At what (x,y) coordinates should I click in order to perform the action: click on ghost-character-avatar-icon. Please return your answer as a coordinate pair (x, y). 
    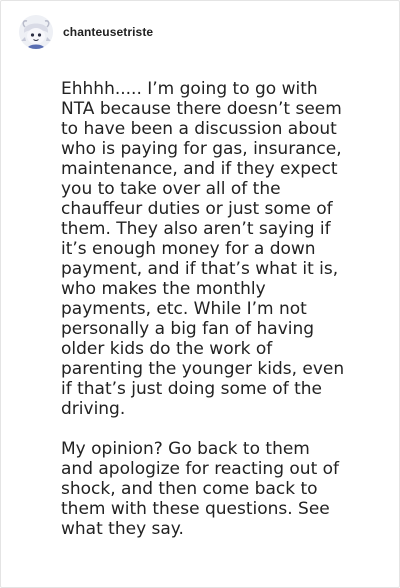
    Looking at the image, I should click on (36, 32).